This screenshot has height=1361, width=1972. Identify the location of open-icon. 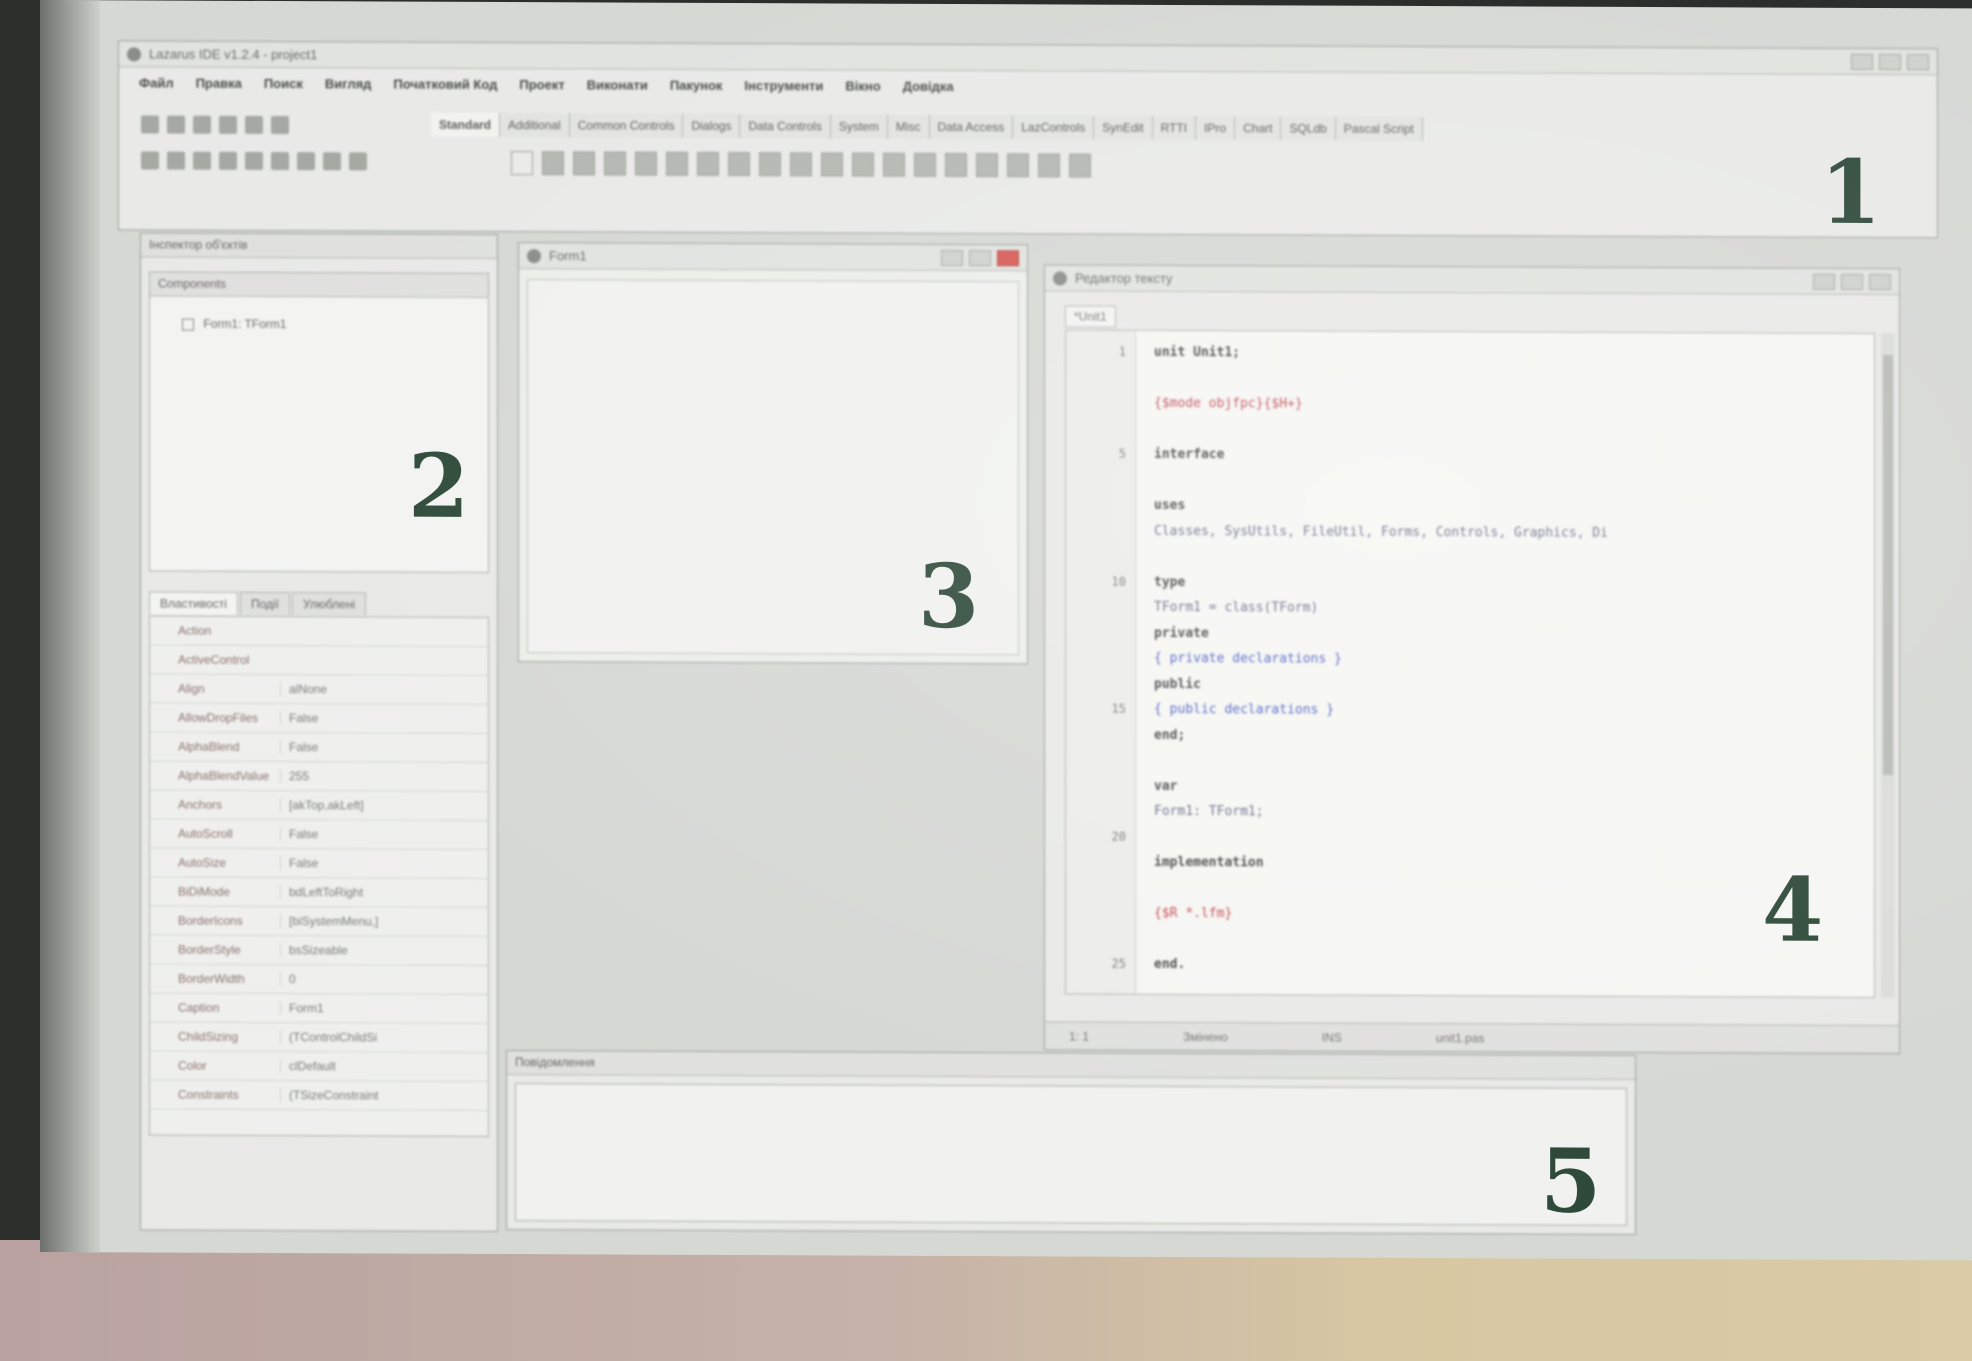
(202, 124).